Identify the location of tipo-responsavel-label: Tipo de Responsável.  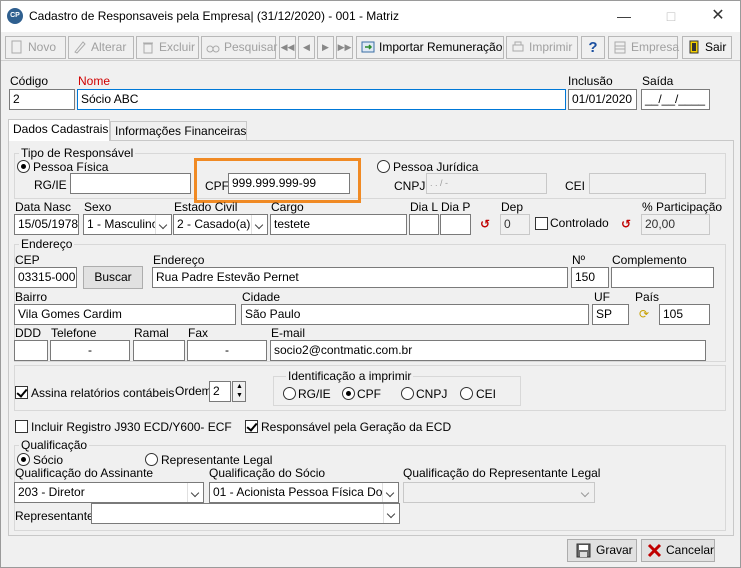
(77, 153).